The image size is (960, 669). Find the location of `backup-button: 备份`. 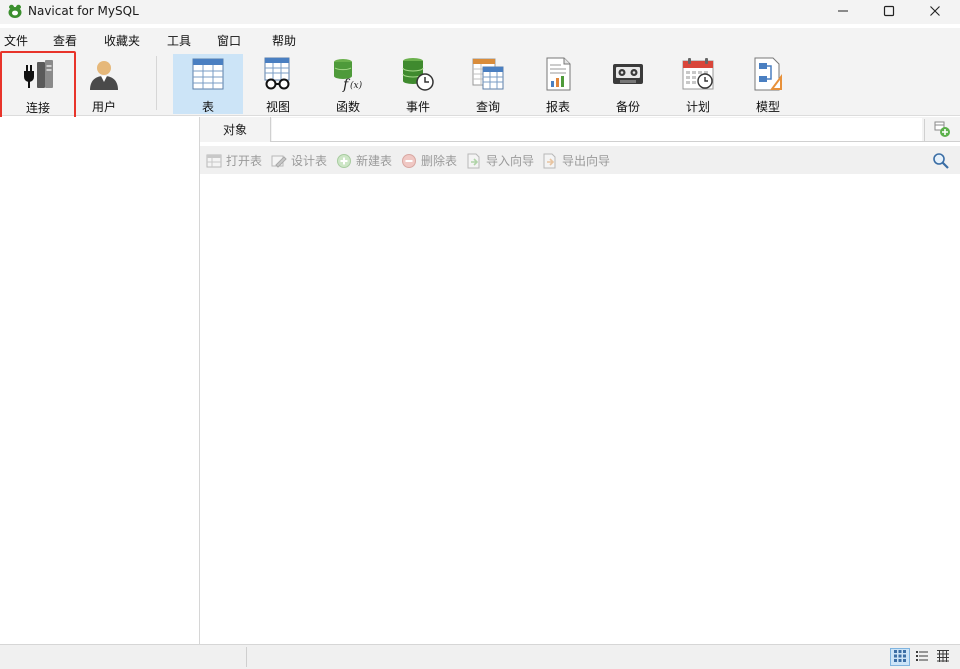

backup-button: 备份 is located at coordinates (628, 84).